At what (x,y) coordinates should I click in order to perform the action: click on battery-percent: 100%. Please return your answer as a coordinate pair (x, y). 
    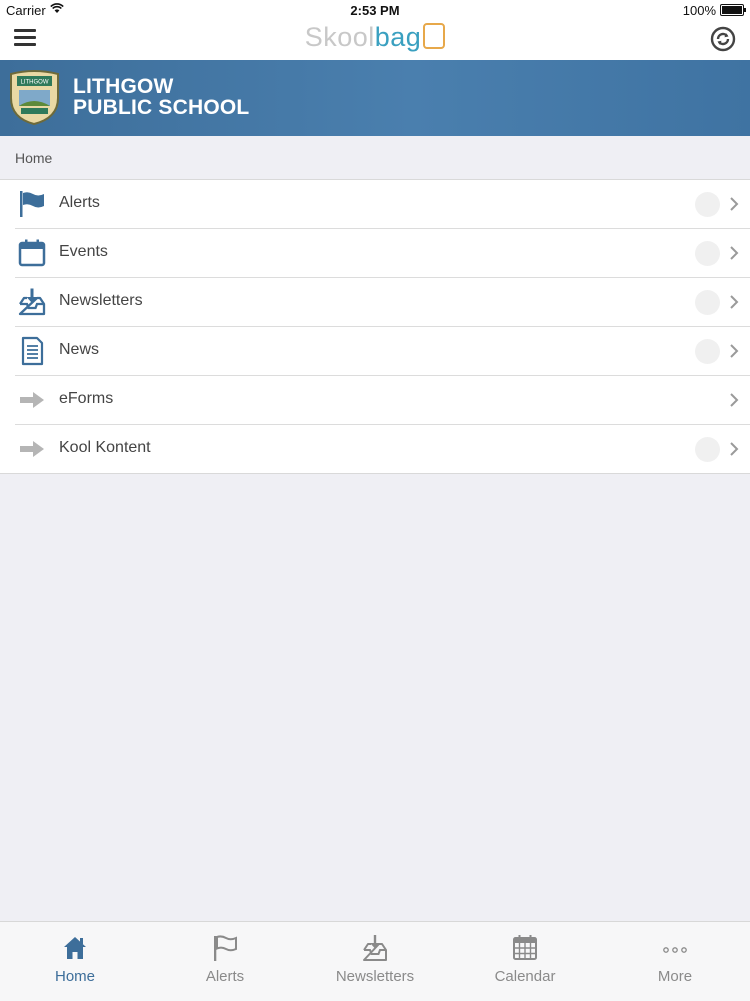
    Looking at the image, I should click on (699, 10).